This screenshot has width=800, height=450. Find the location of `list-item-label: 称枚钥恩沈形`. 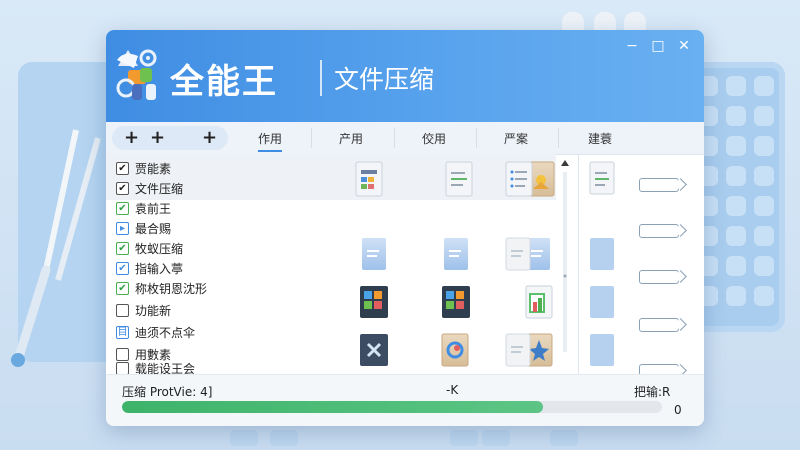

list-item-label: 称枚钥恩沈形 is located at coordinates (171, 288).